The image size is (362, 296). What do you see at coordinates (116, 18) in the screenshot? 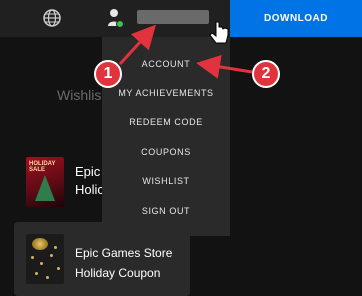
I see `user-icon` at bounding box center [116, 18].